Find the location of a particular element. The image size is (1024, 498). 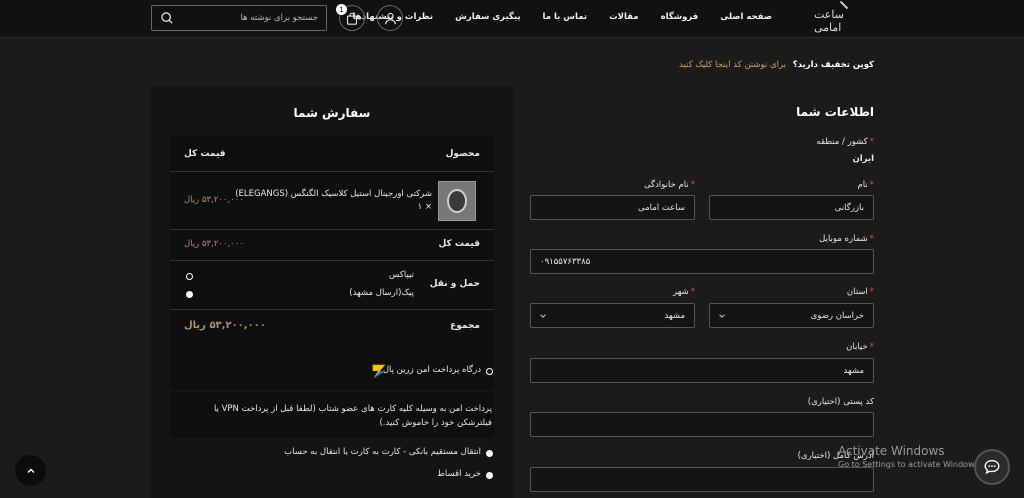

user-icon is located at coordinates (390, 18).